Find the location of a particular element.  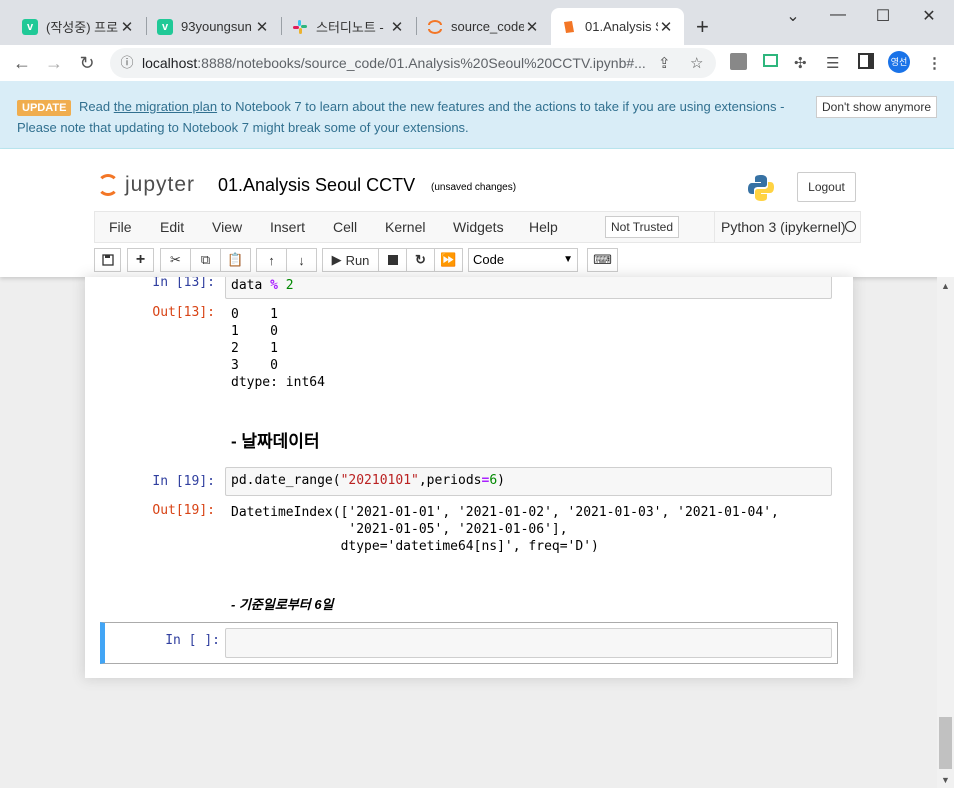

info-icon: ⓘ is located at coordinates (127, 63).